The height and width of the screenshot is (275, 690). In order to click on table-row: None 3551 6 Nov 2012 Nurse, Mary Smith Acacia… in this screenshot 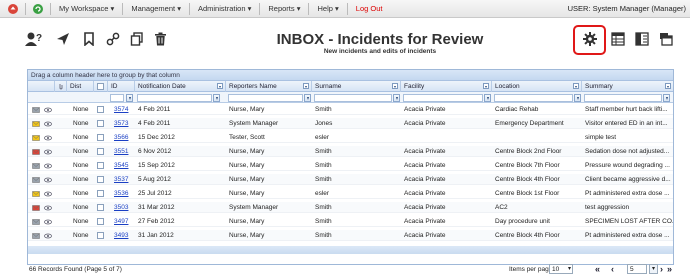, I will do `click(350, 151)`.